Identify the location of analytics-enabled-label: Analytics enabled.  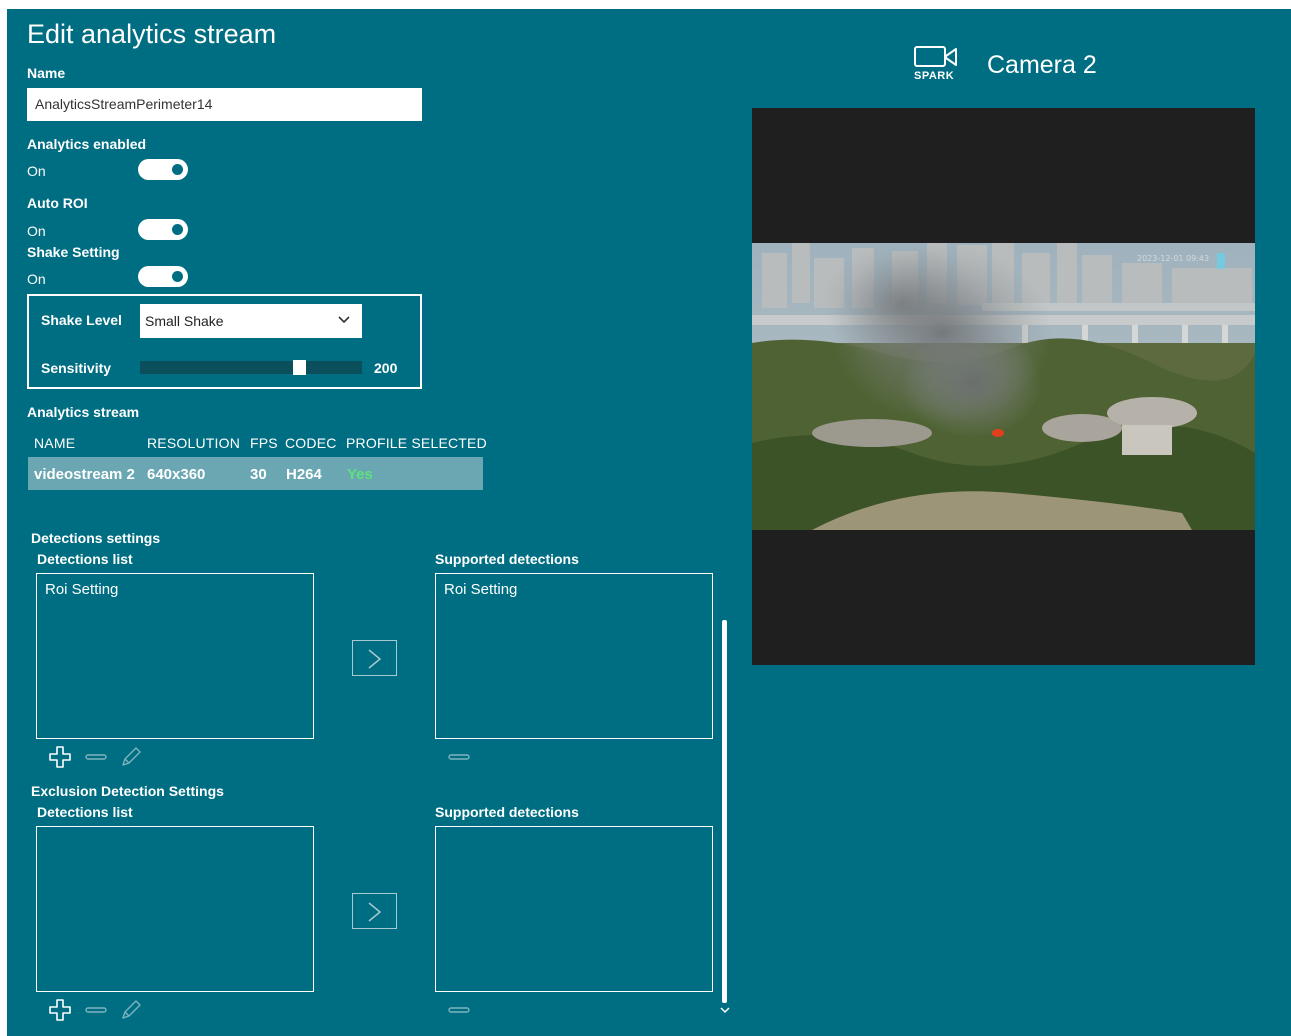
(87, 144).